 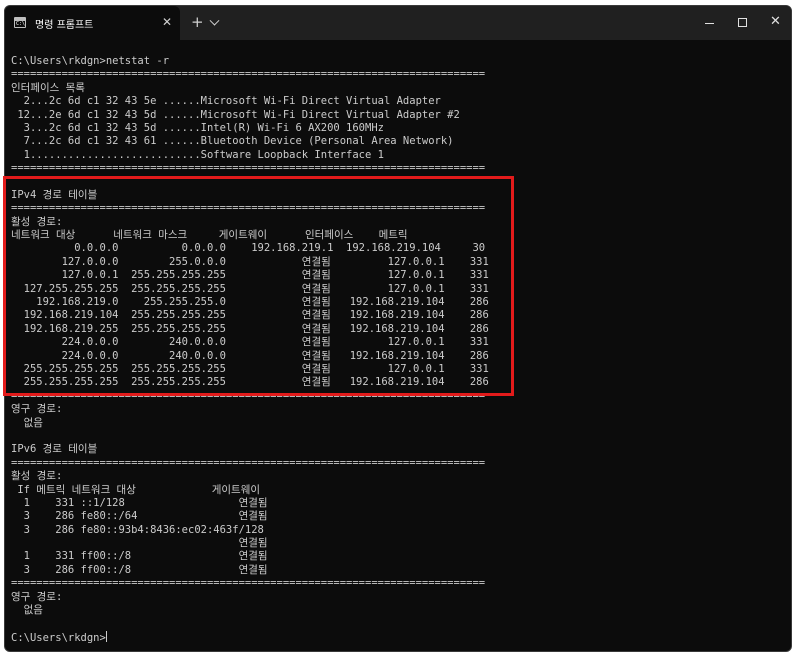 I want to click on terminal-line: 1 331 ff00::/8 연결됨, so click(x=139, y=556).